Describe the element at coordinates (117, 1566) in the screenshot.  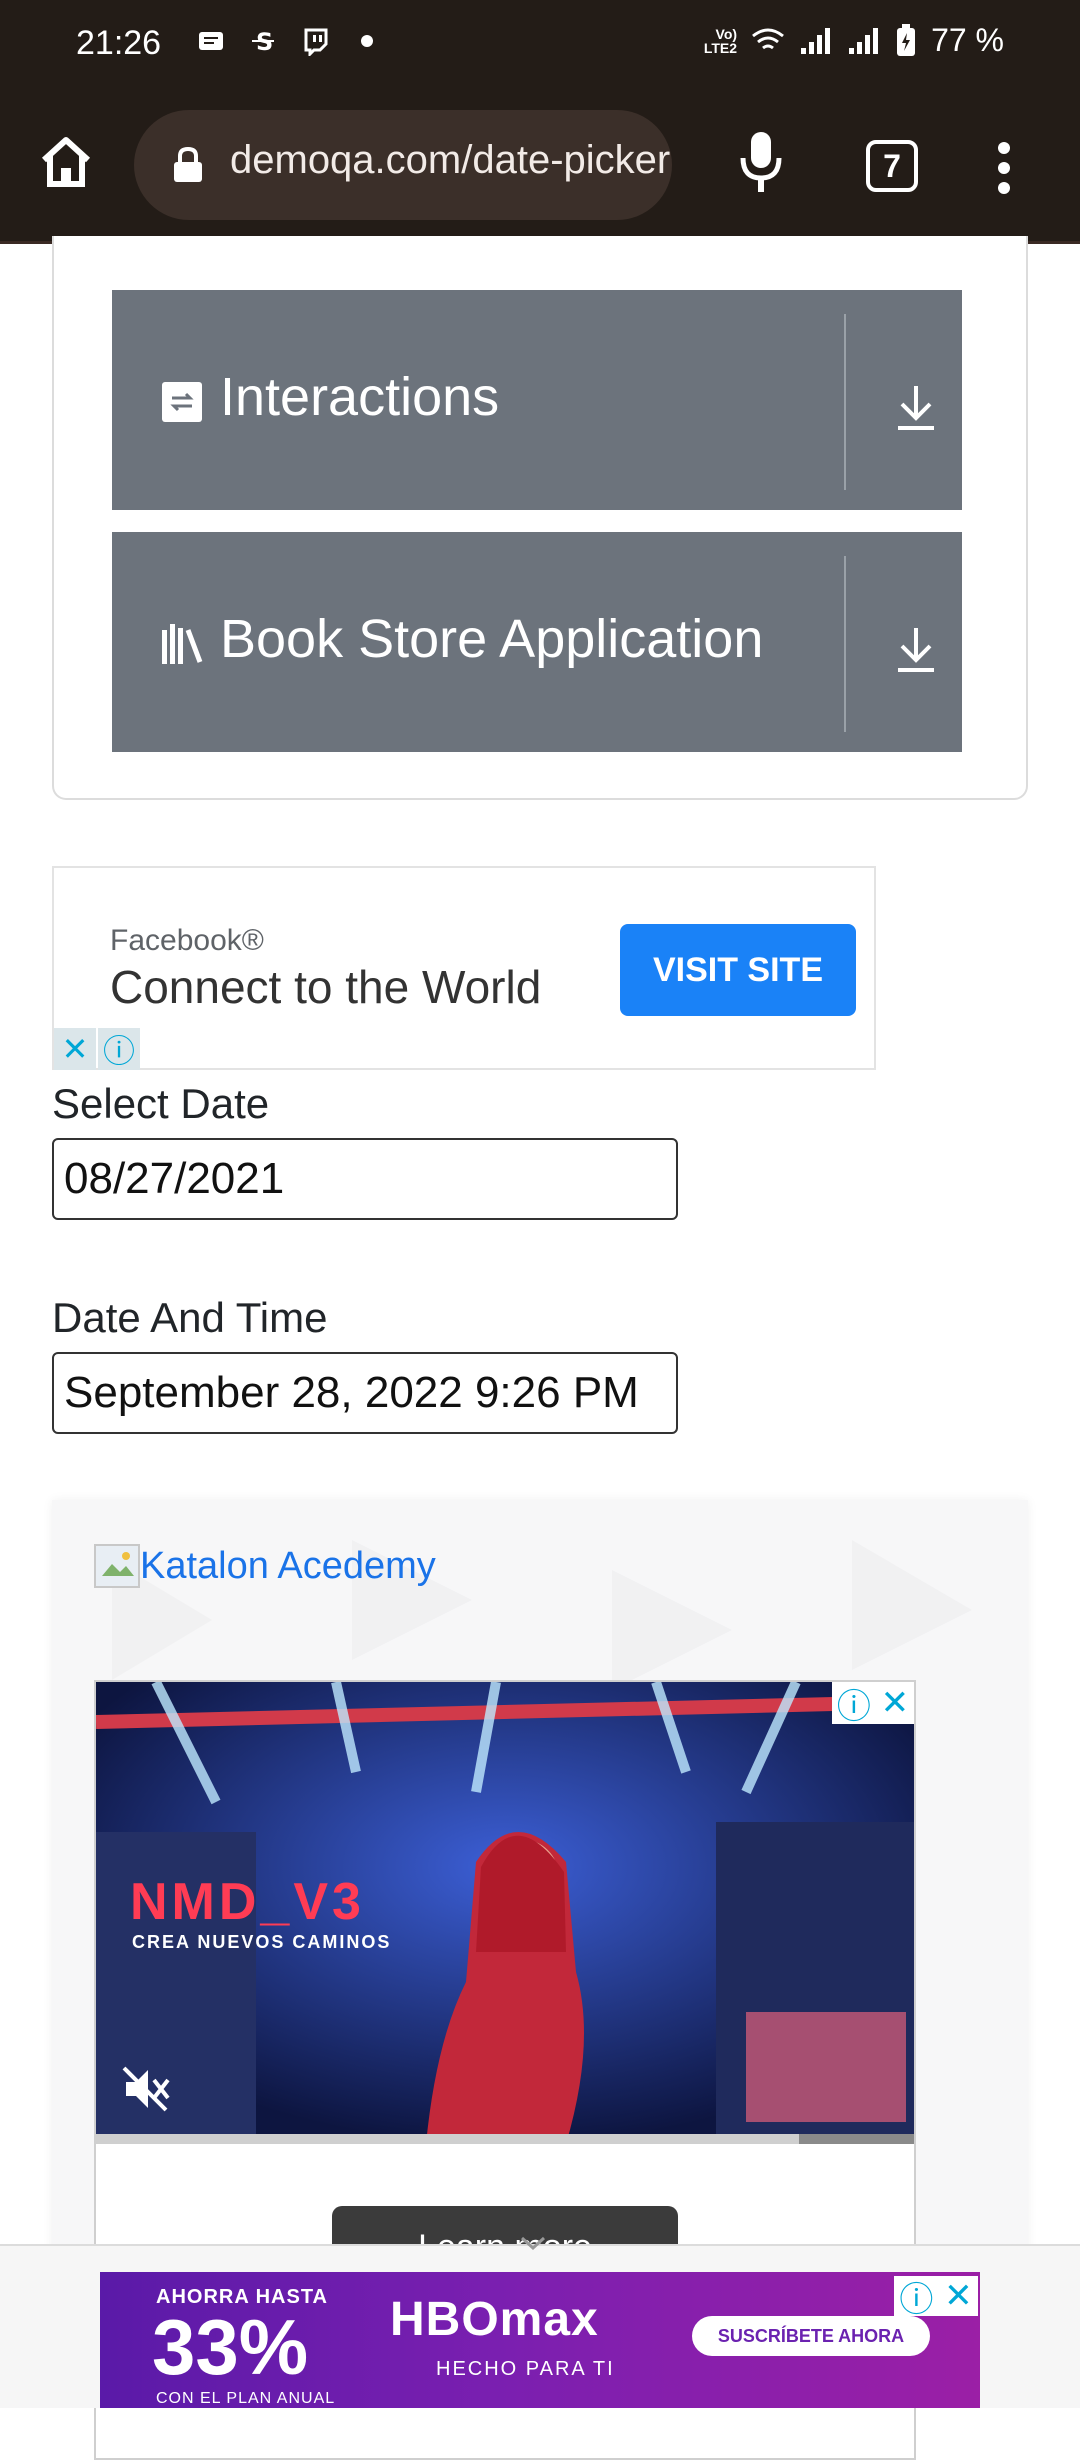
I see `broken-image-icon` at that location.